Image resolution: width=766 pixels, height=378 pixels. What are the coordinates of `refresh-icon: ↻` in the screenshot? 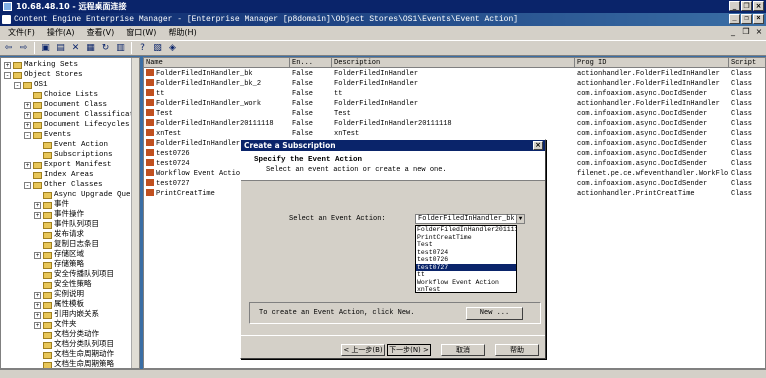 It's located at (105, 48).